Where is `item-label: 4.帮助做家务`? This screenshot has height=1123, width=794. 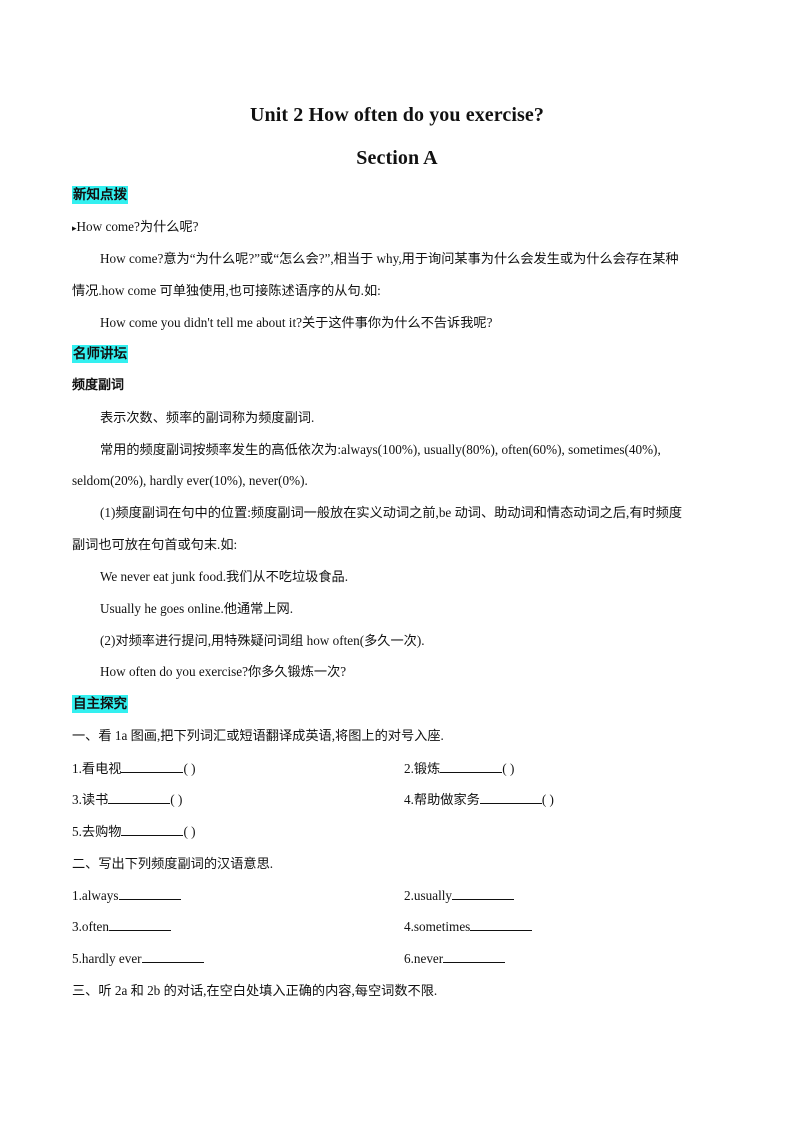
item-label: 4.帮助做家务 is located at coordinates (442, 799).